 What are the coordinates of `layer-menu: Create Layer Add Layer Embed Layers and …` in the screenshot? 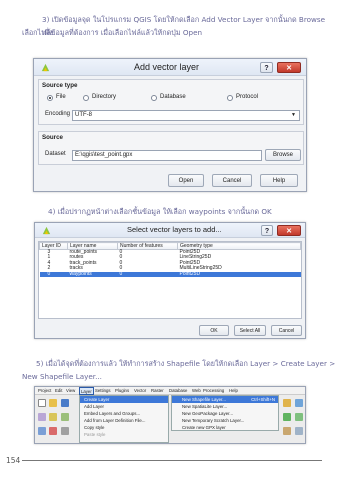 It's located at (124, 419).